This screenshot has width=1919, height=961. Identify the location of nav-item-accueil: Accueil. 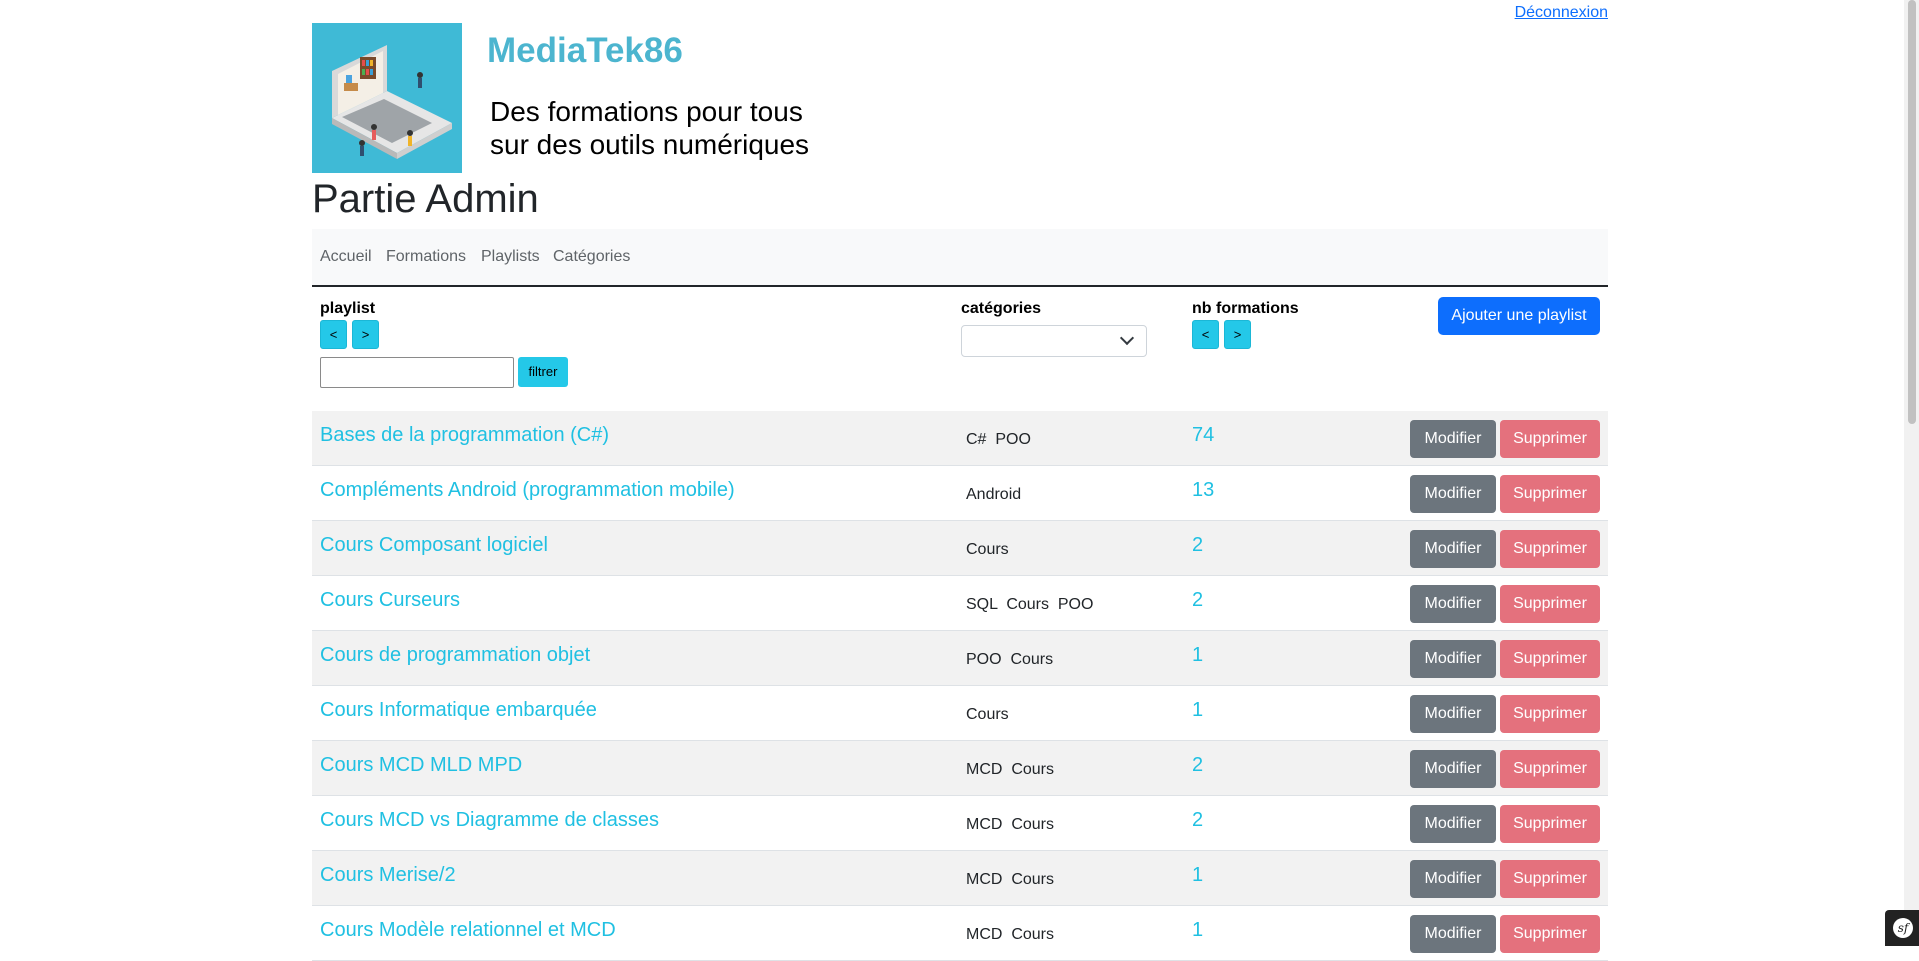
(346, 257).